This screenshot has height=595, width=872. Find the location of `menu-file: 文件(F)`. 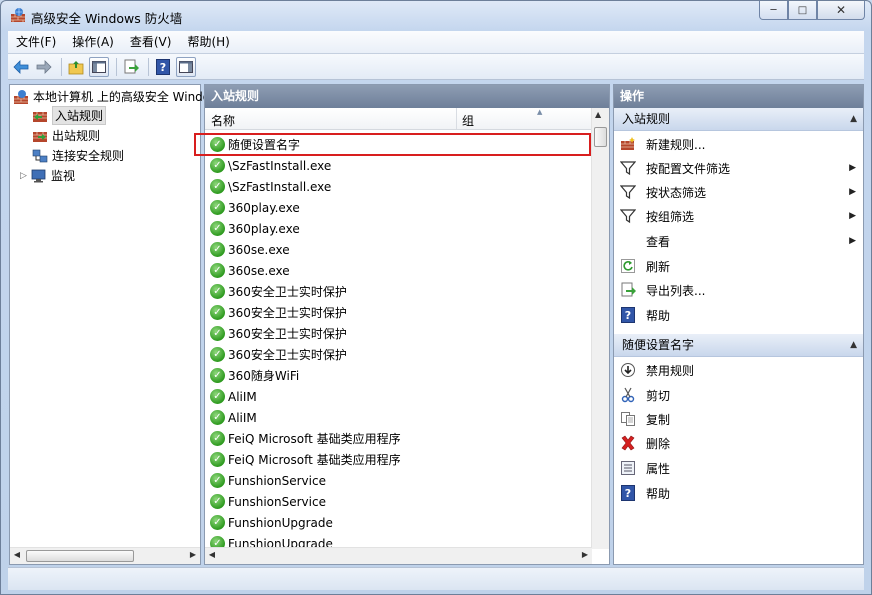

menu-file: 文件(F) is located at coordinates (36, 42).